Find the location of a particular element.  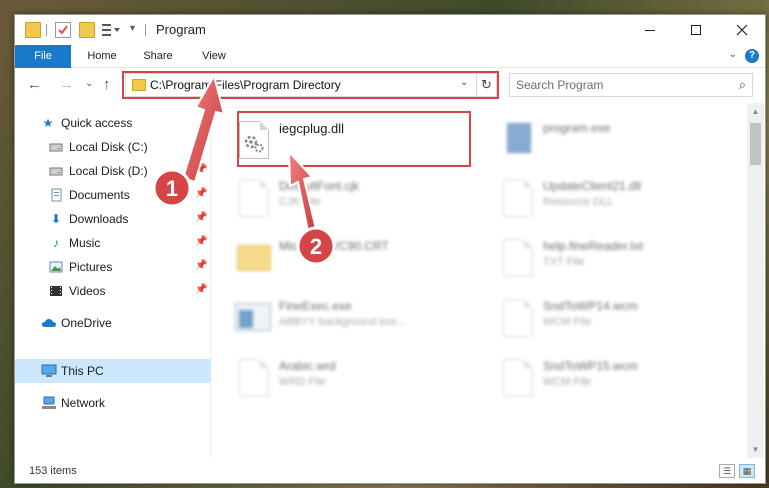

ribbon: File Home Share View ⌄ ? is located at coordinates (390, 56).